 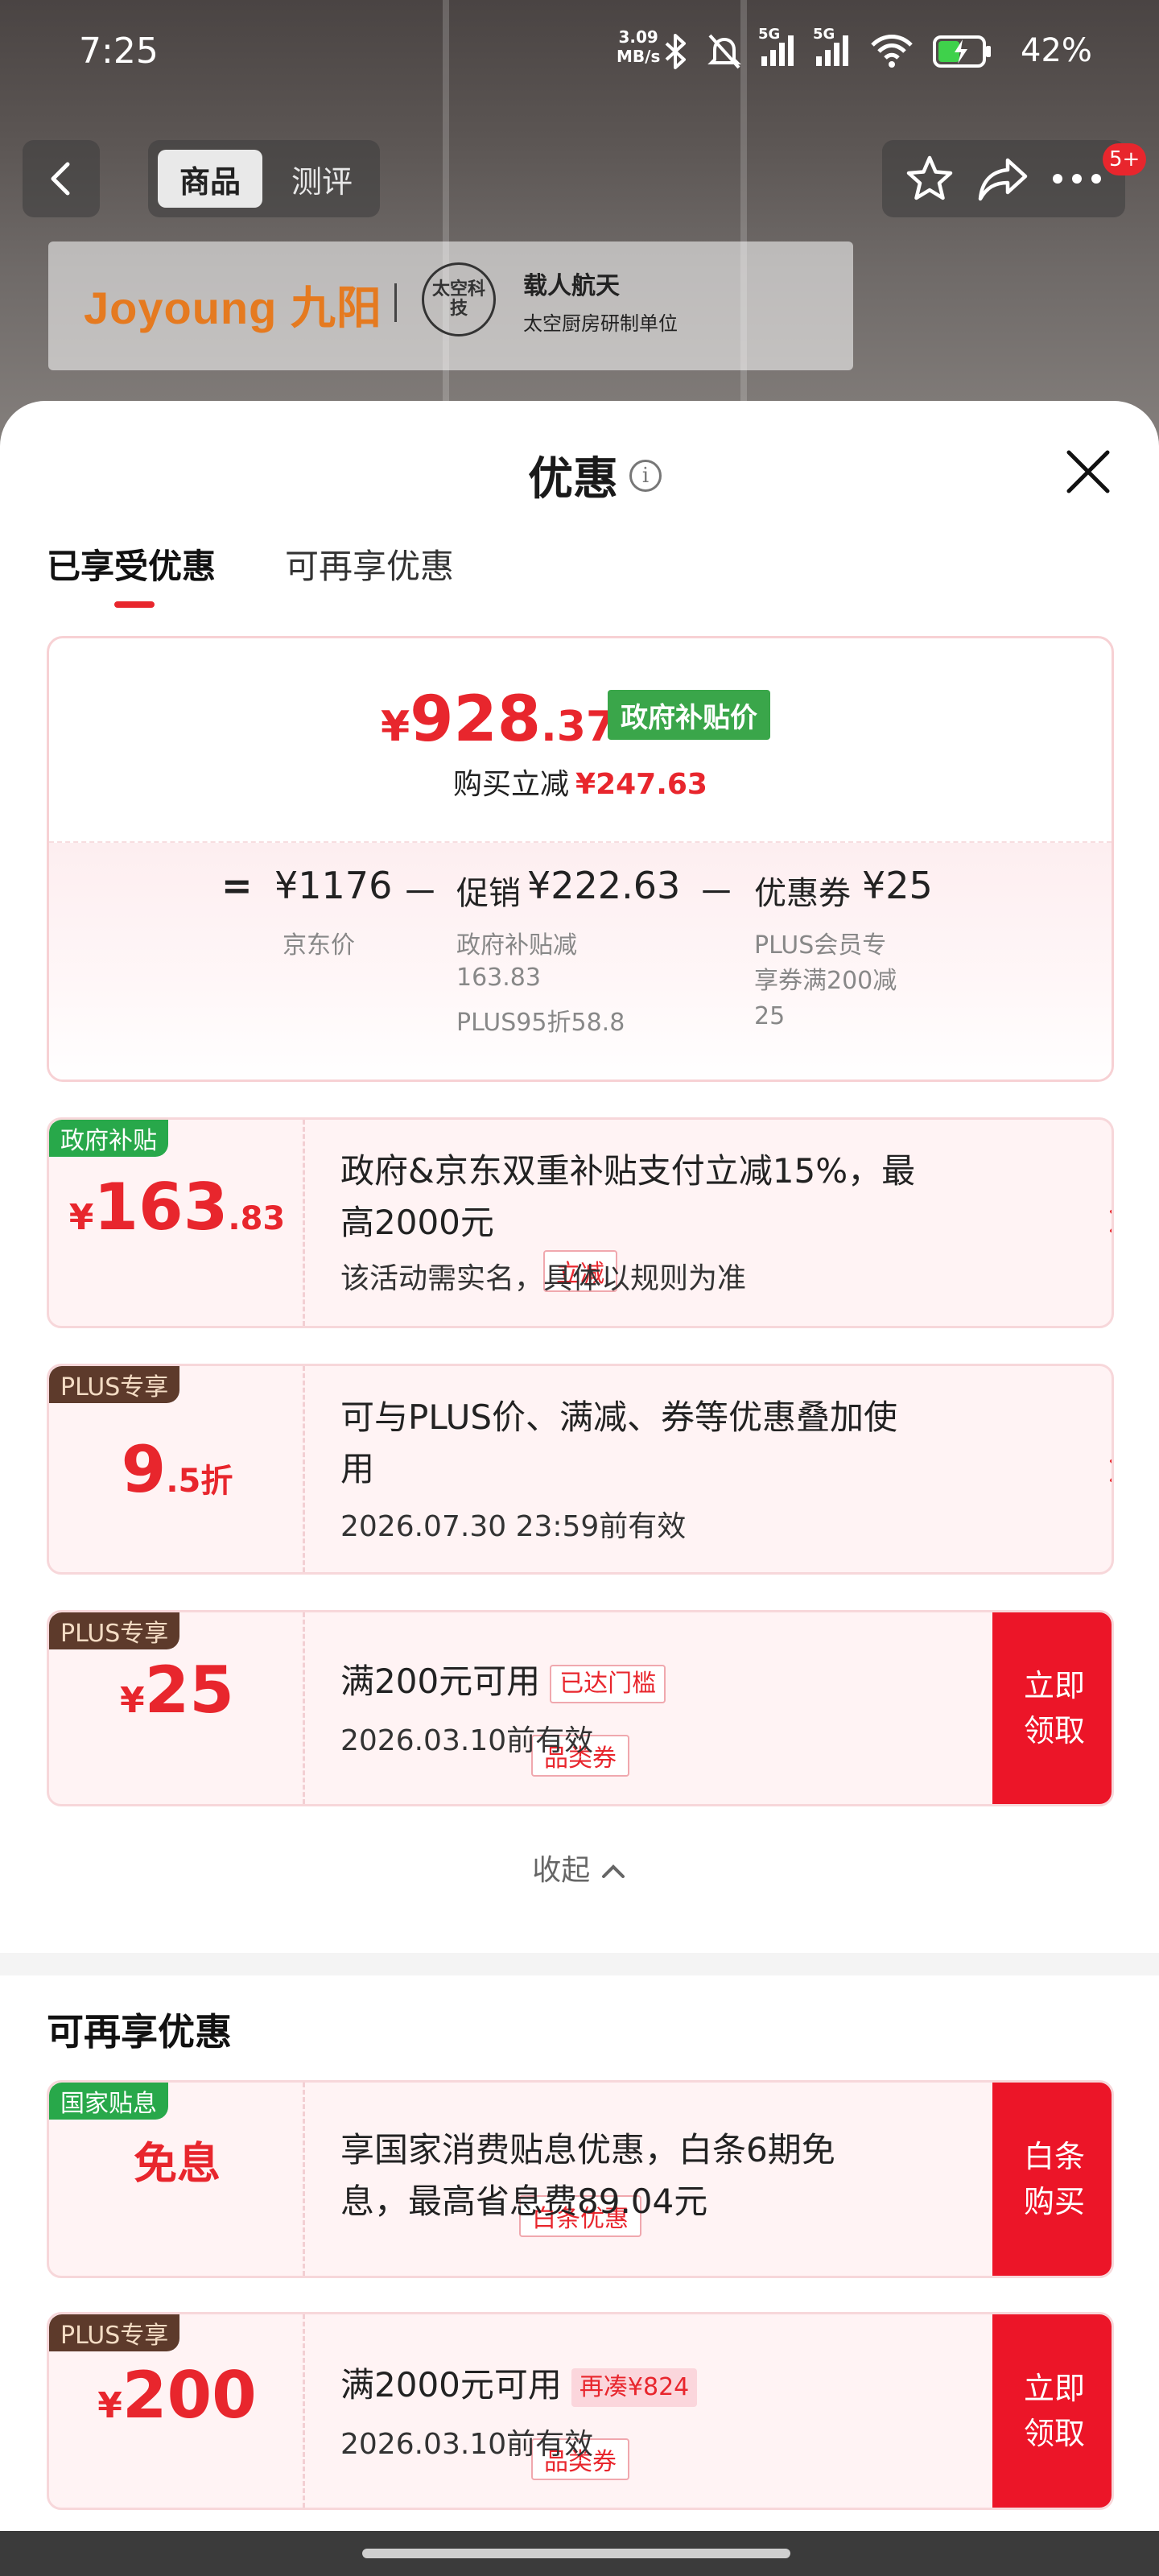 What do you see at coordinates (513, 1526) in the screenshot?
I see `card-expiry: 2026.07.30 23:59前有效` at bounding box center [513, 1526].